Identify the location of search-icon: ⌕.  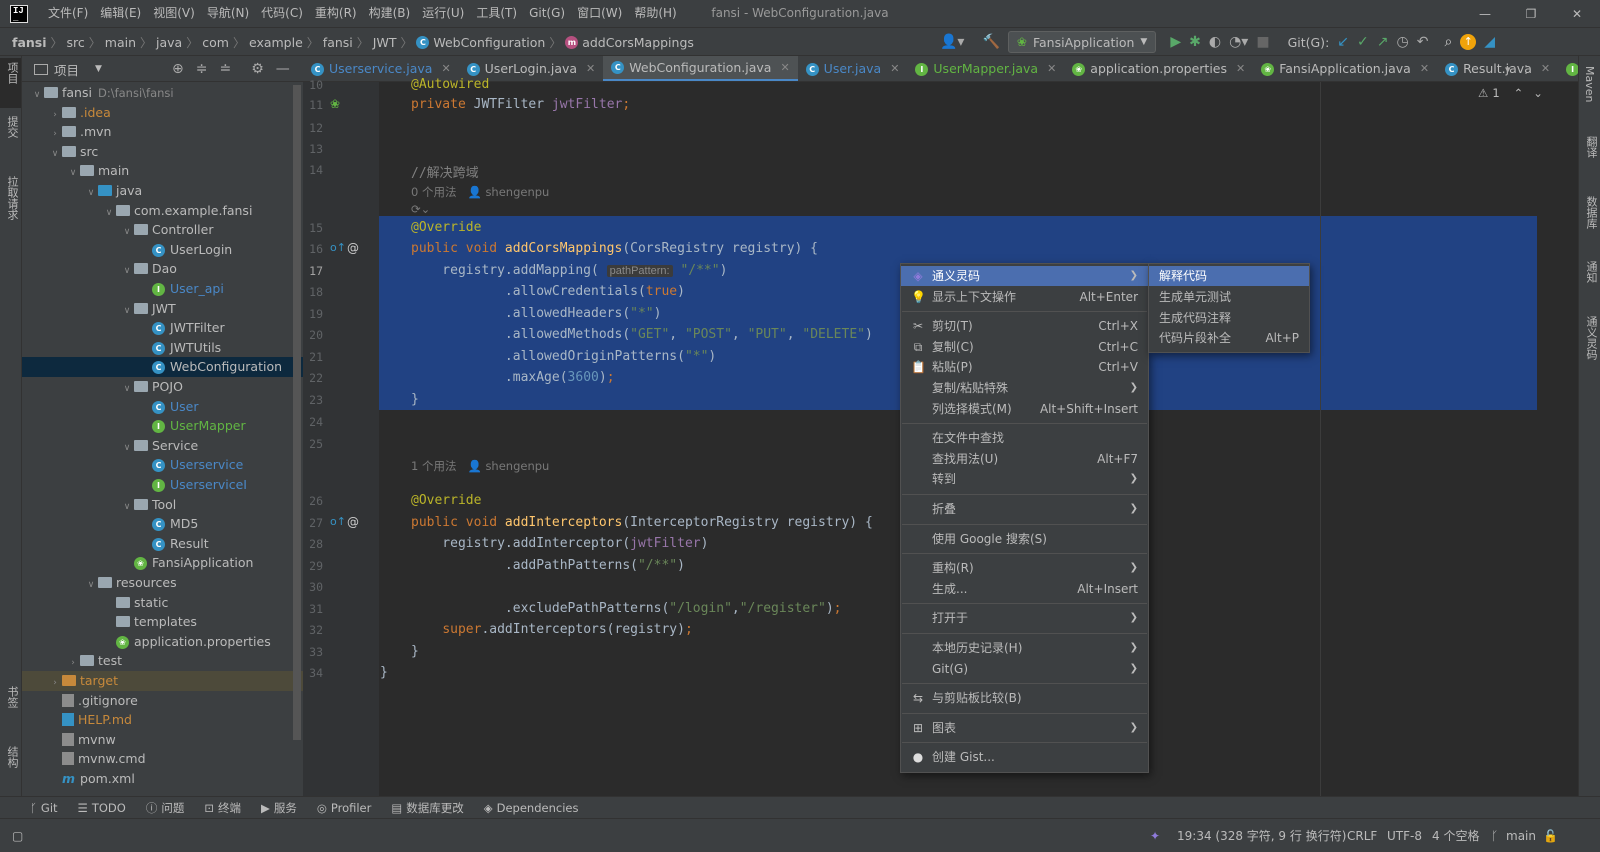
(1448, 42).